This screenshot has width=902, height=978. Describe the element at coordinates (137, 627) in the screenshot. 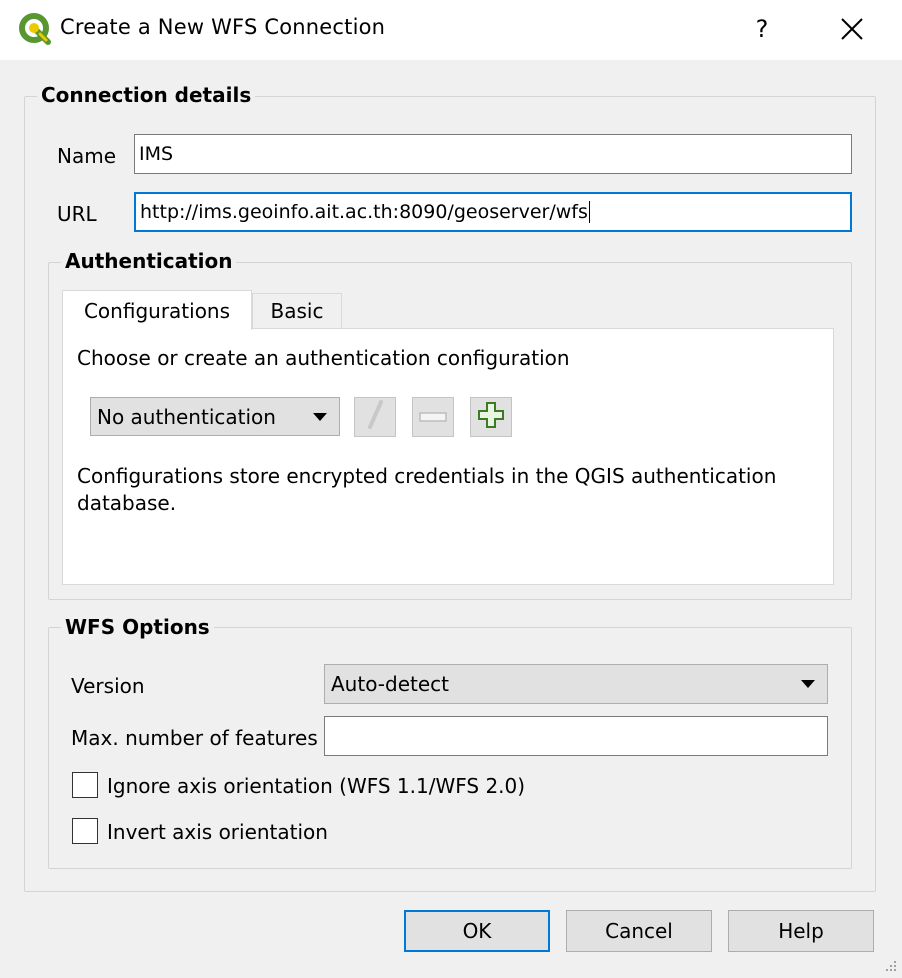

I see `wfs-options-title: WFS Options` at that location.